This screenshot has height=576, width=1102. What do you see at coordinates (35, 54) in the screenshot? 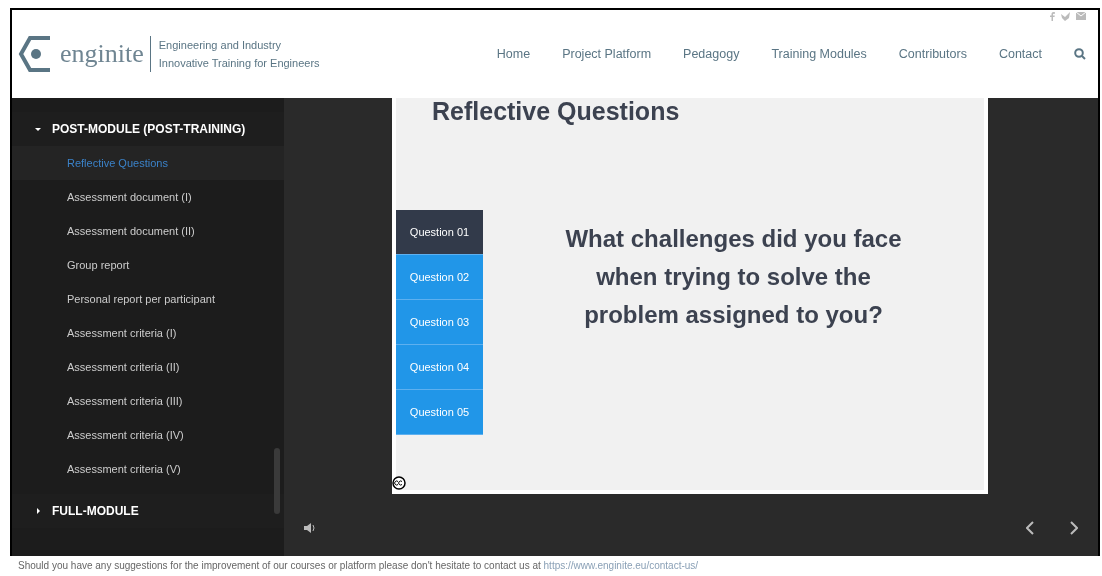
I see `logo-icon` at bounding box center [35, 54].